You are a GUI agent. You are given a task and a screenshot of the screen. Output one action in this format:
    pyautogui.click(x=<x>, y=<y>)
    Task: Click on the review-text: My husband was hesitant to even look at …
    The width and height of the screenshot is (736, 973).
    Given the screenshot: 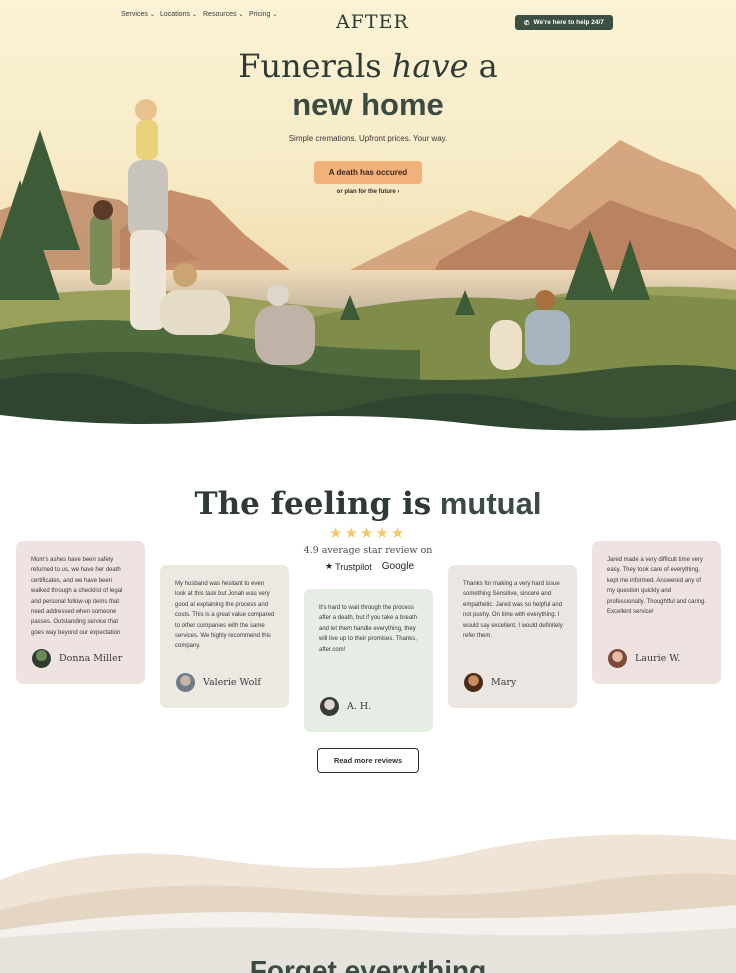 What is the action you would take?
    pyautogui.click(x=225, y=615)
    